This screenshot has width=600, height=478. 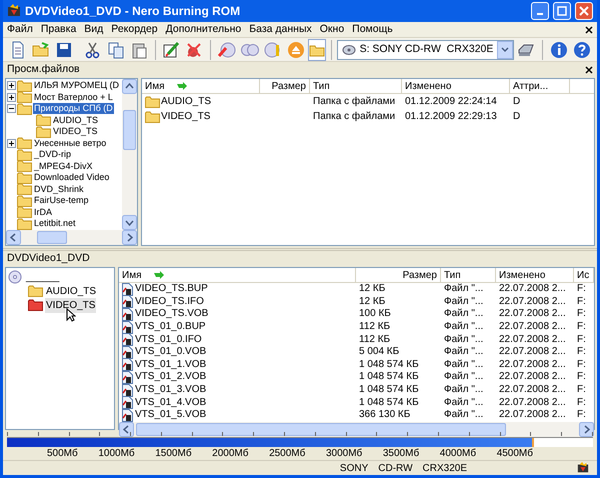 What do you see at coordinates (583, 275) in the screenshot?
I see `column-header: Ис` at bounding box center [583, 275].